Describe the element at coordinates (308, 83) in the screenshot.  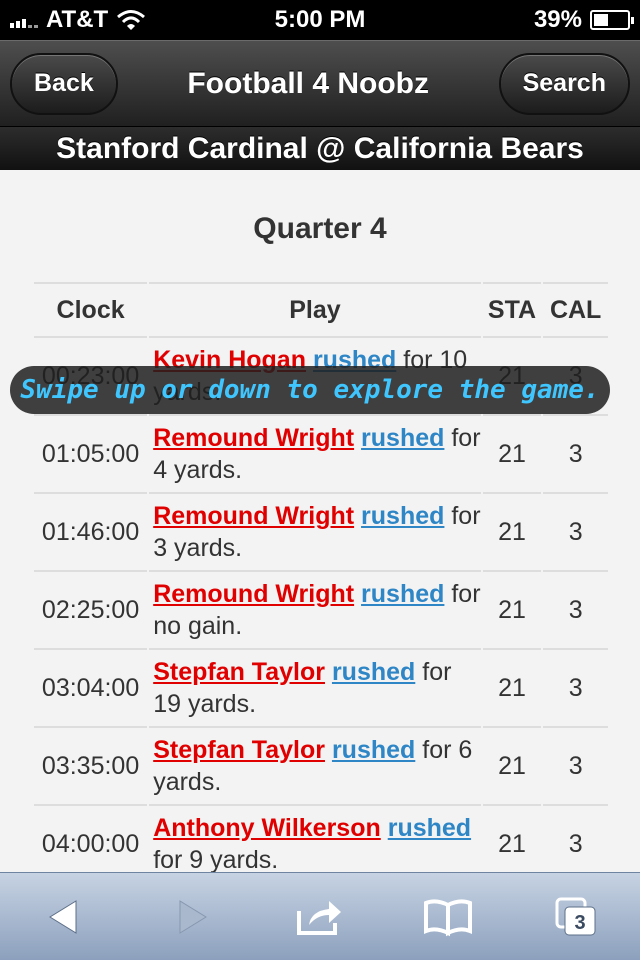
I see `app-title: Football 4 Noobz` at that location.